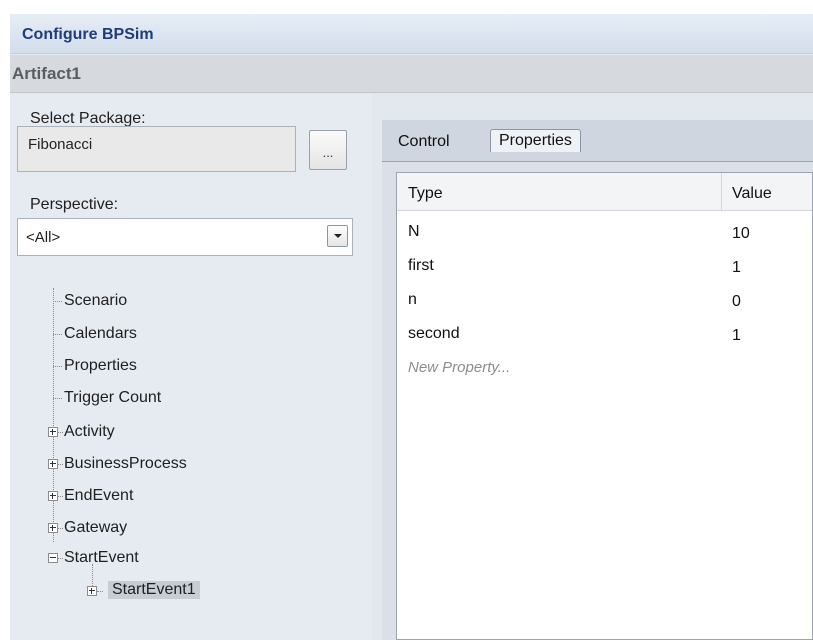  What do you see at coordinates (88, 34) in the screenshot?
I see `window-title: Configure BPSim` at bounding box center [88, 34].